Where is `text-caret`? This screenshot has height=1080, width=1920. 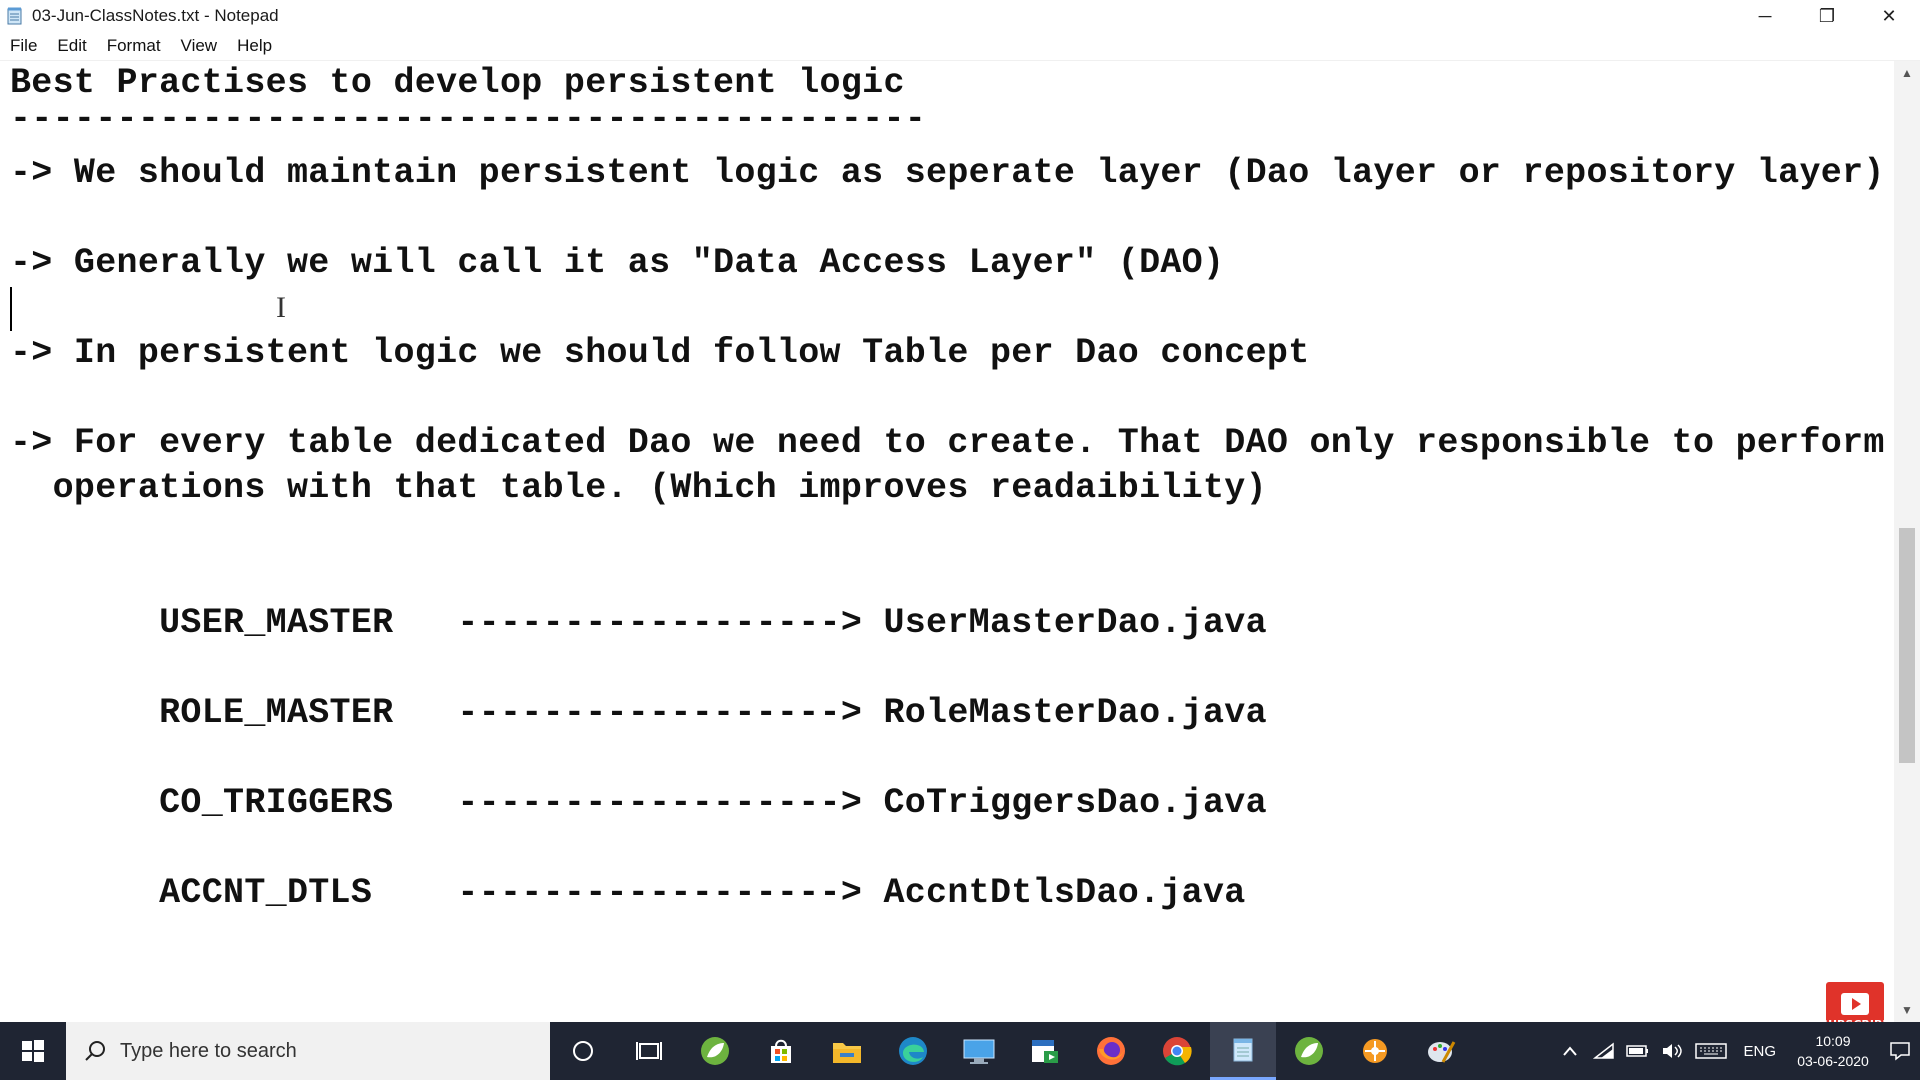 text-caret is located at coordinates (11, 309).